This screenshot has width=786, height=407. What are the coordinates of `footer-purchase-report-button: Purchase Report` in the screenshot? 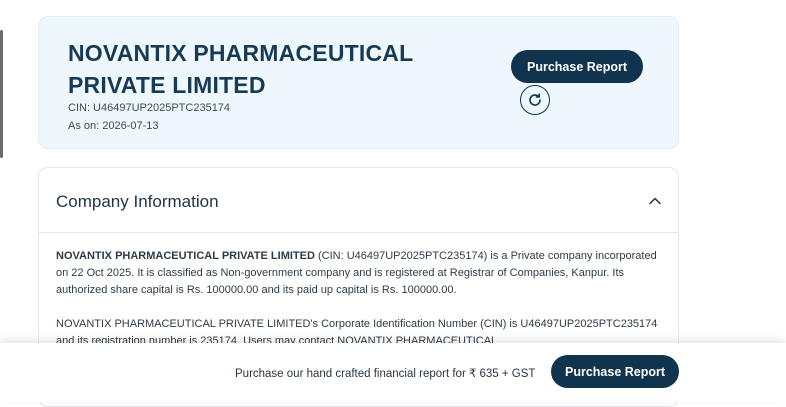 It's located at (615, 371).